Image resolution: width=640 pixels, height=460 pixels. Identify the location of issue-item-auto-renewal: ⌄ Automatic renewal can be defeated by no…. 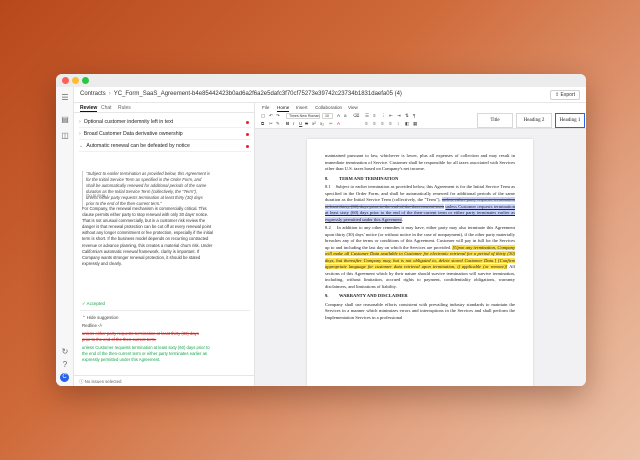
(165, 146).